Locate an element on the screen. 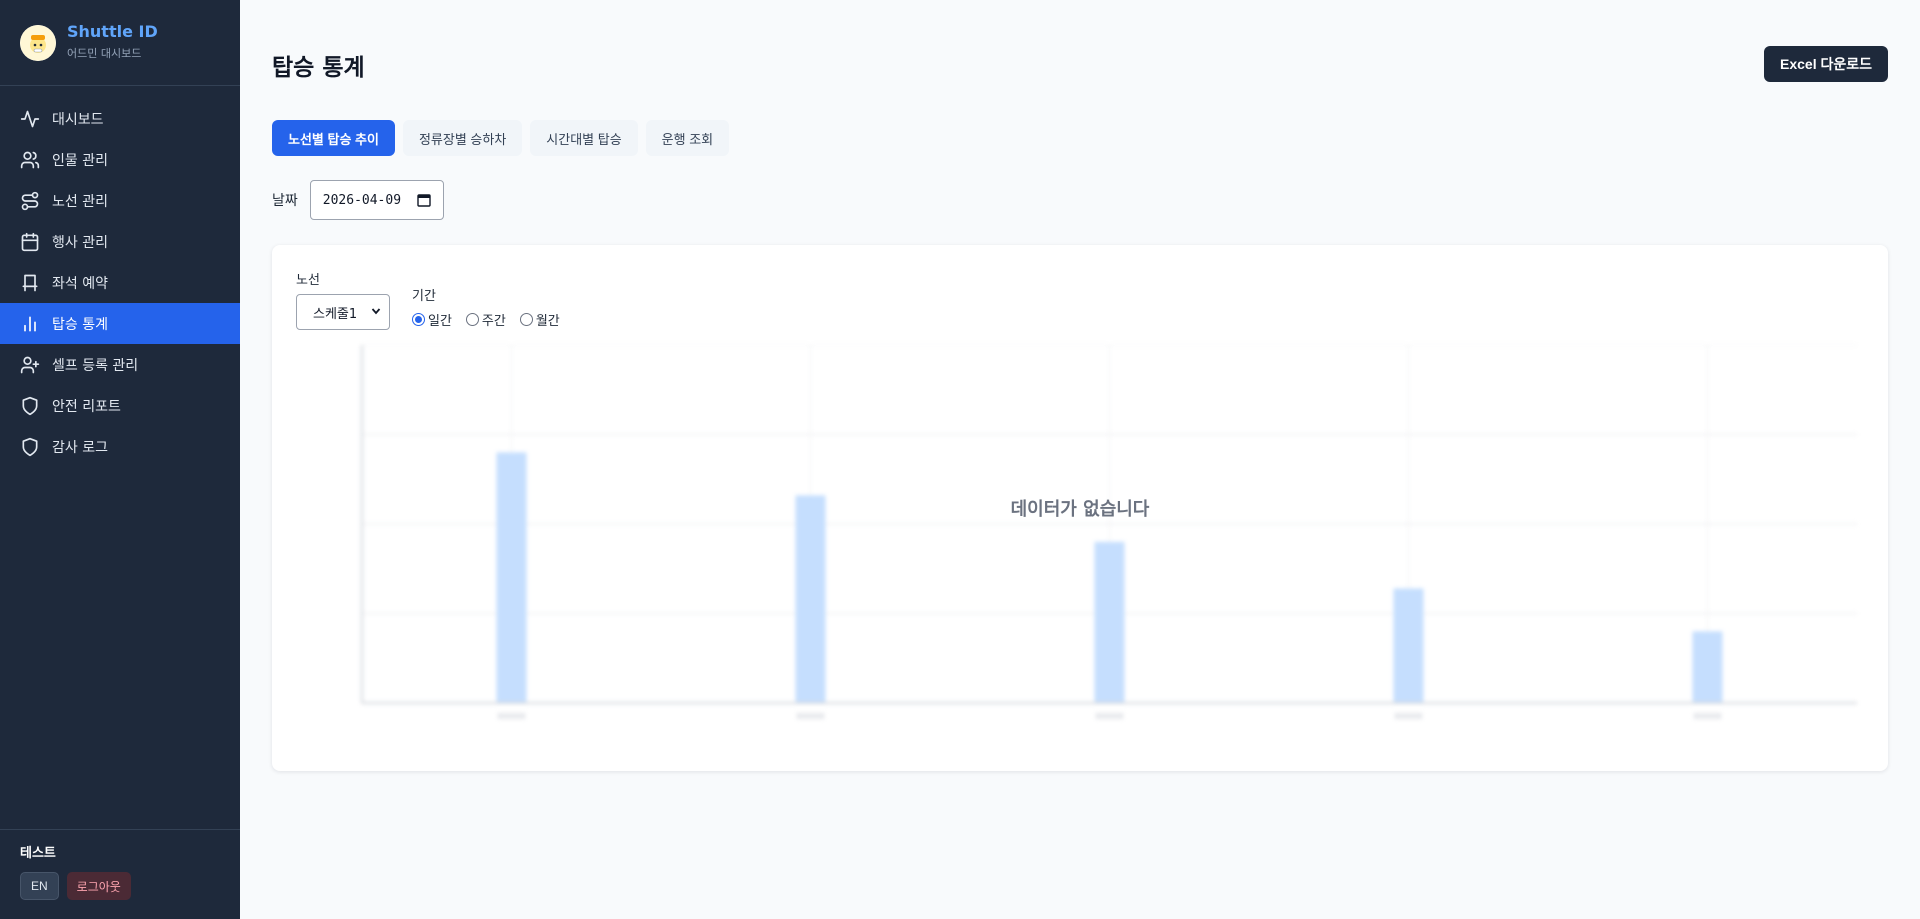 The image size is (1920, 919). sidebar-item-label: 탑승 통계 is located at coordinates (80, 324).